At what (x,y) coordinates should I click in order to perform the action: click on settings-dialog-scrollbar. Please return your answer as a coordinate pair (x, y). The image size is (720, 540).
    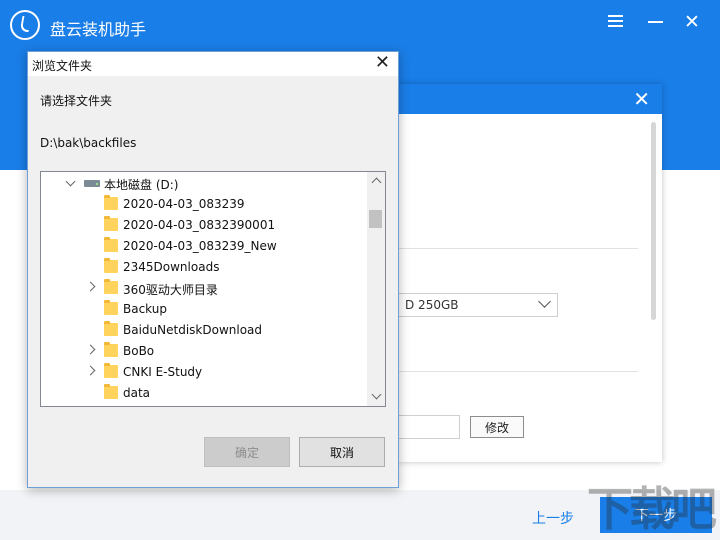
    Looking at the image, I should click on (653, 221).